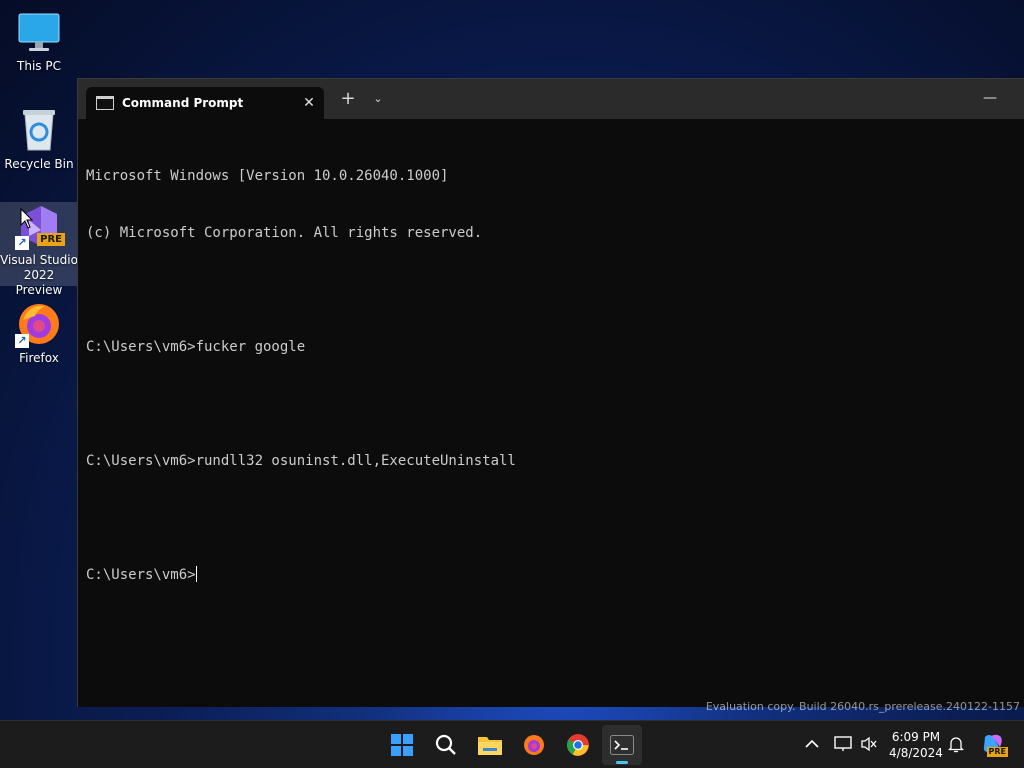 Image resolution: width=1024 pixels, height=768 pixels. I want to click on active-app-indicator, so click(622, 762).